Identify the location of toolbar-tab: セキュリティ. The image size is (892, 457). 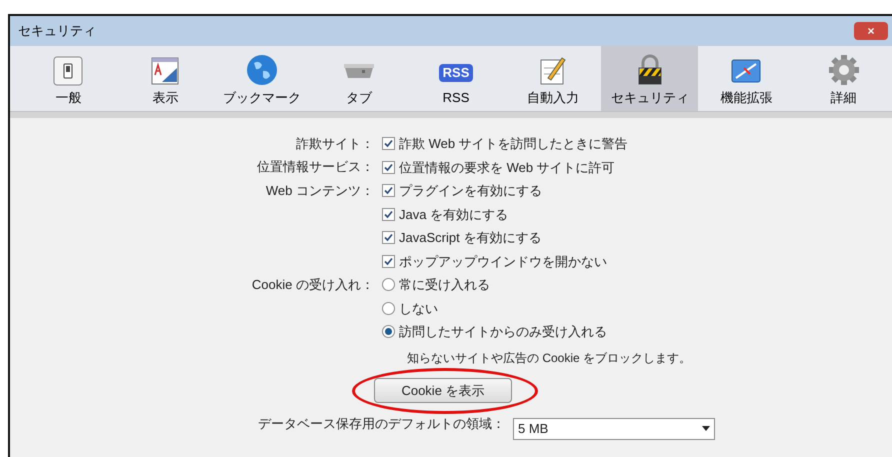
(649, 78).